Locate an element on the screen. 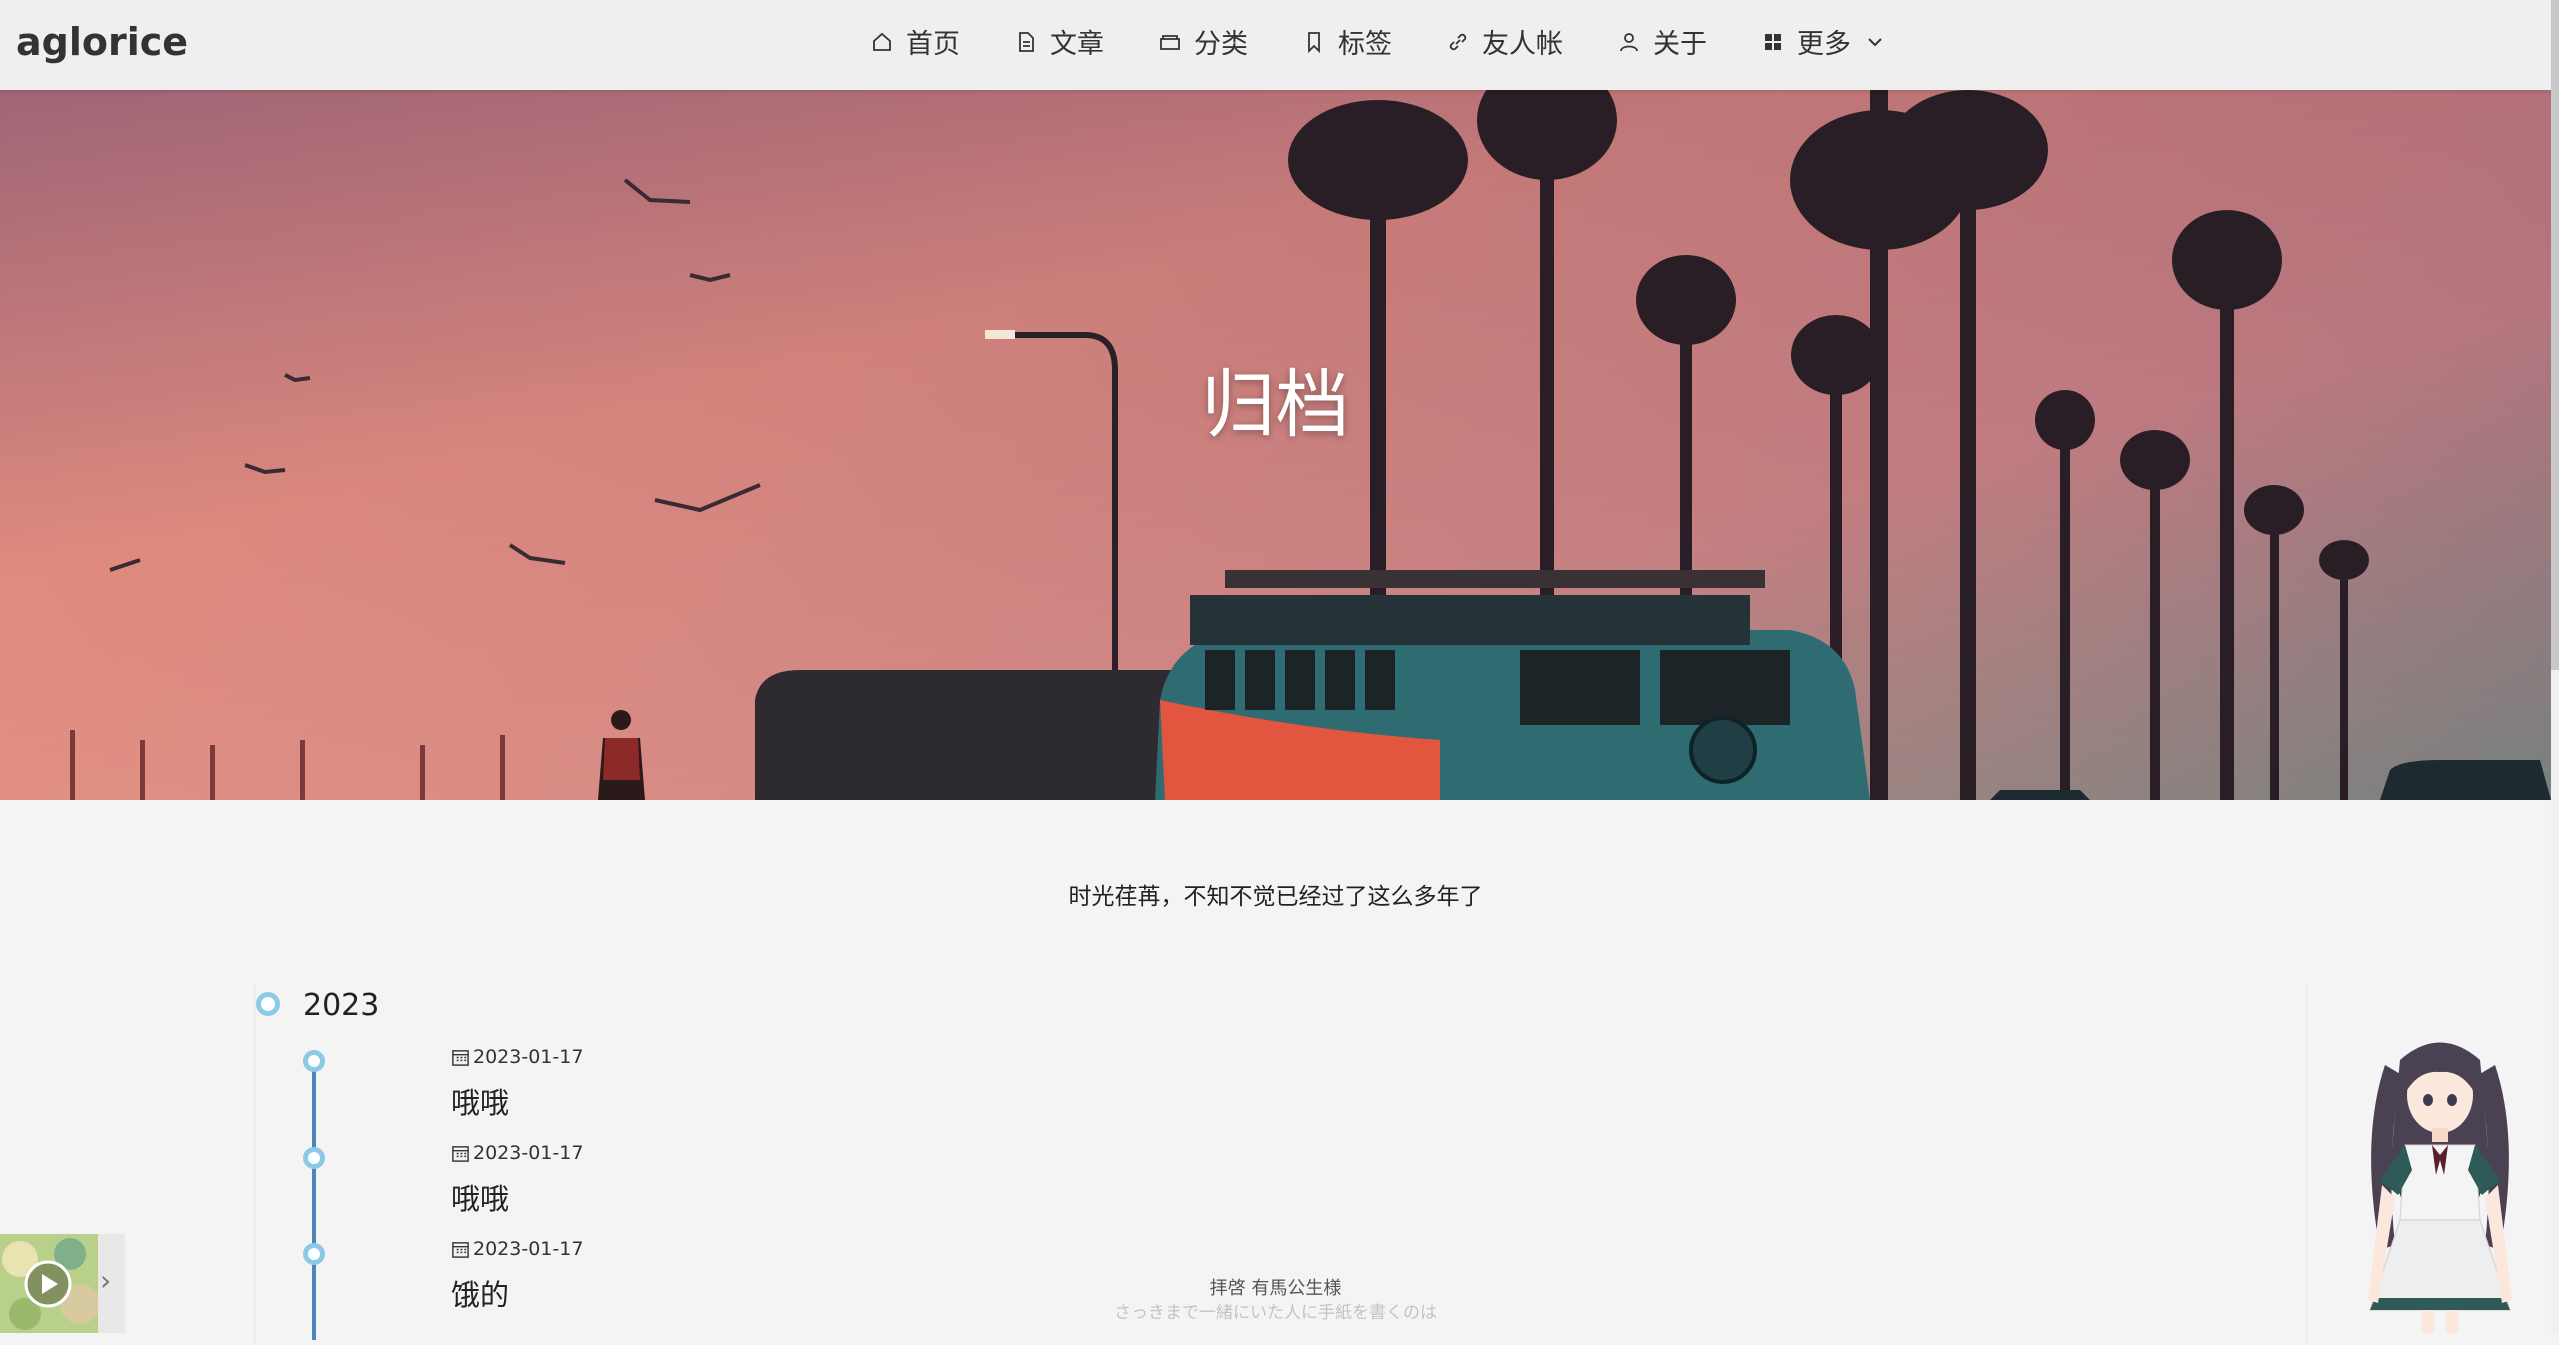 This screenshot has height=1345, width=2559. footer-quote-subline: さっきまで一緒にいた人に手紙を書くのは is located at coordinates (1275, 1313).